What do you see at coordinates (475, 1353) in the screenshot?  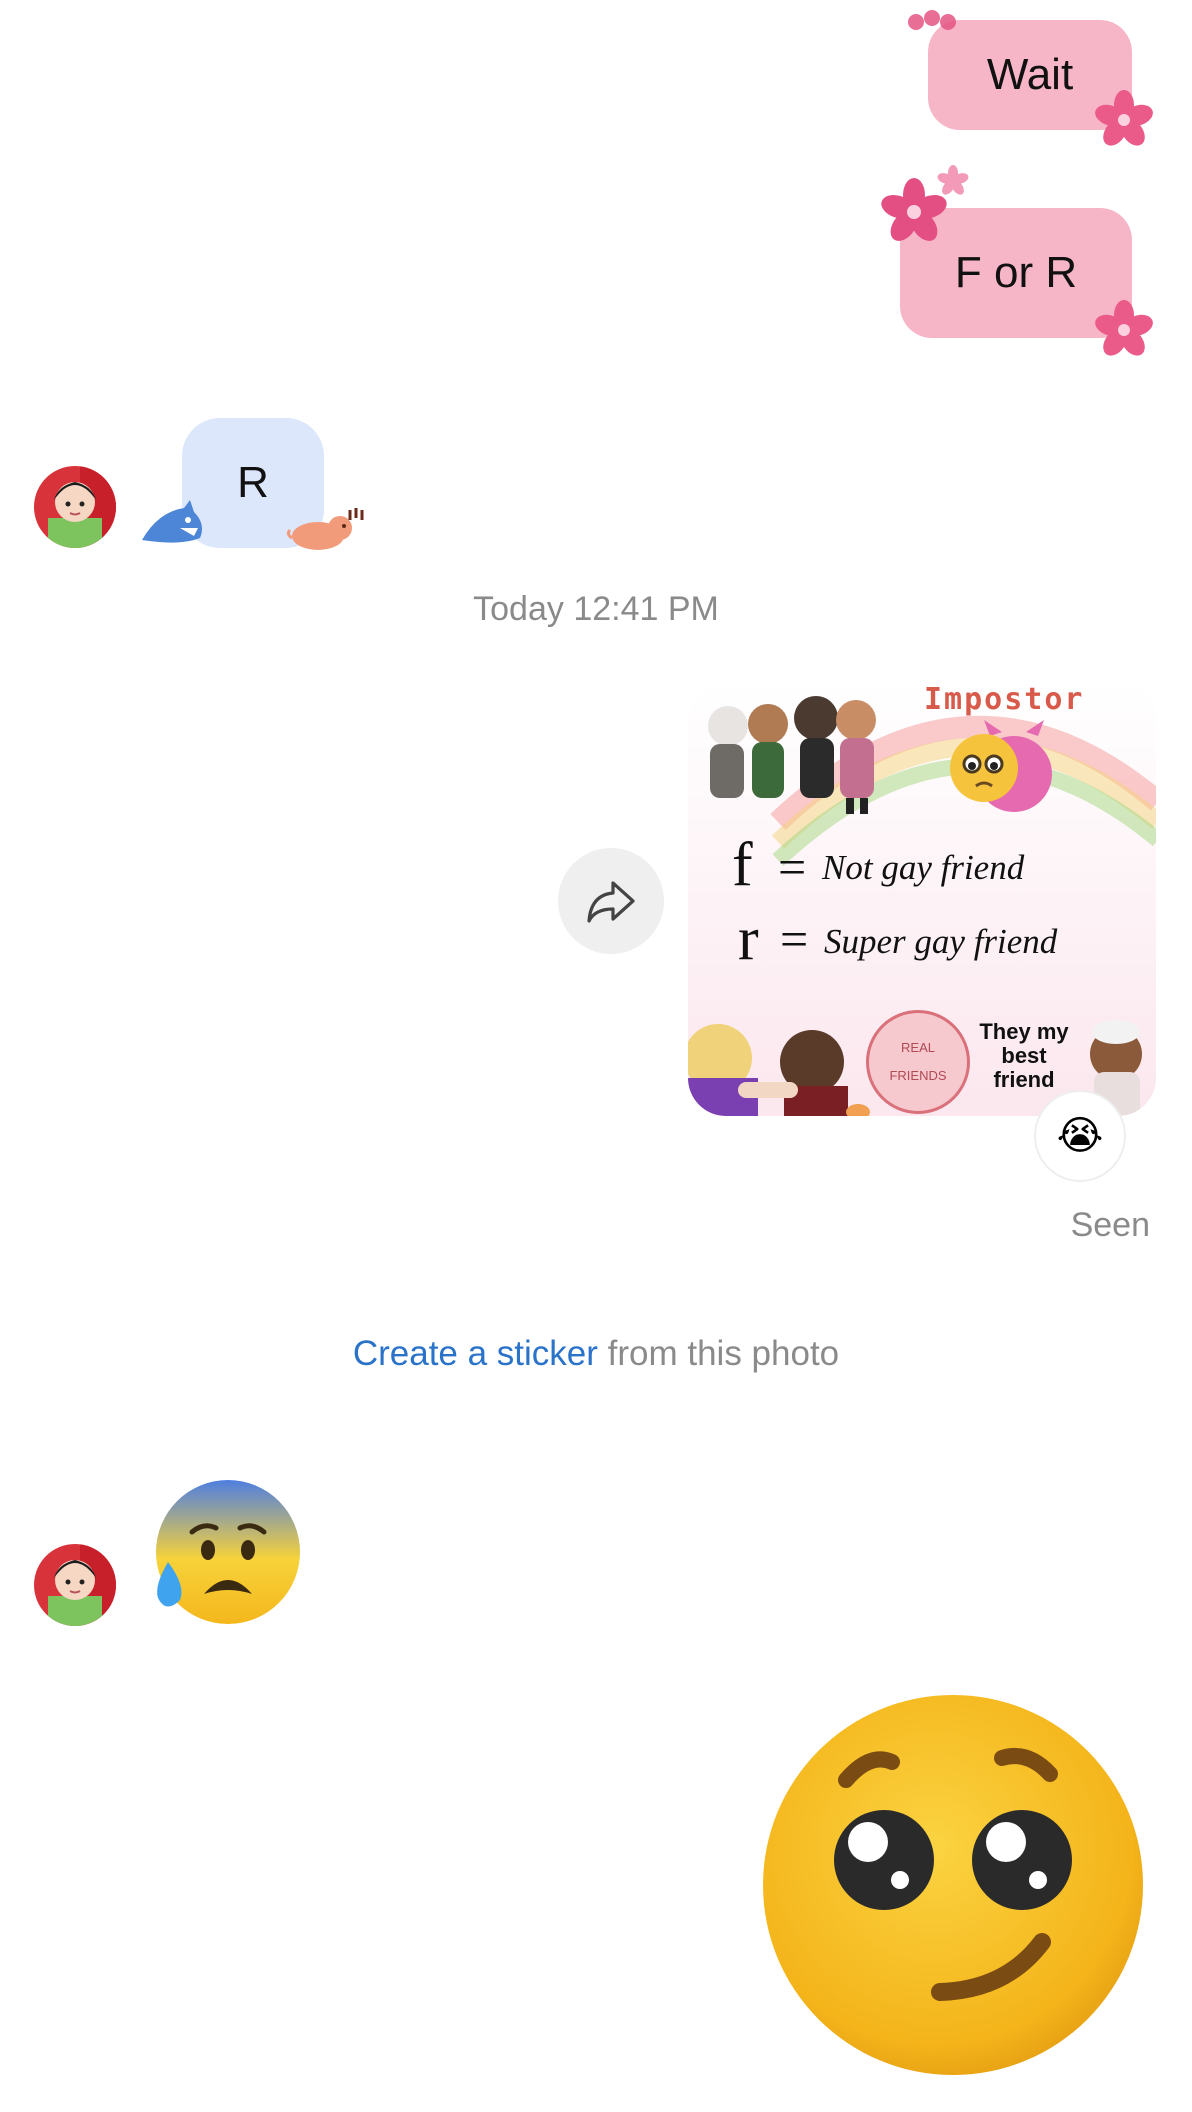 I see `create-sticker-link: Create a sticker` at bounding box center [475, 1353].